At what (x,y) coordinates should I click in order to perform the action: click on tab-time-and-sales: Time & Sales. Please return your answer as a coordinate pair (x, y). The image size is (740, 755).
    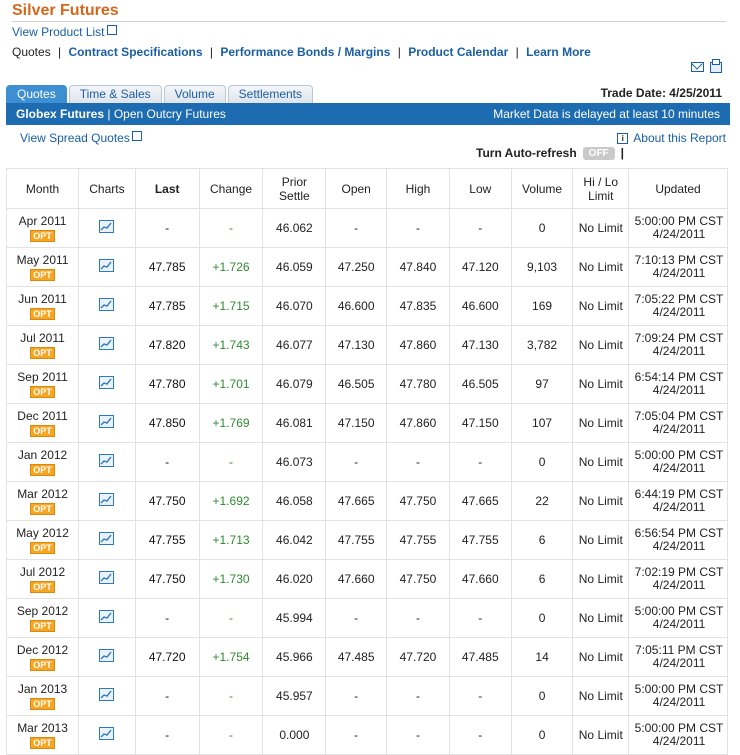
    Looking at the image, I should click on (115, 94).